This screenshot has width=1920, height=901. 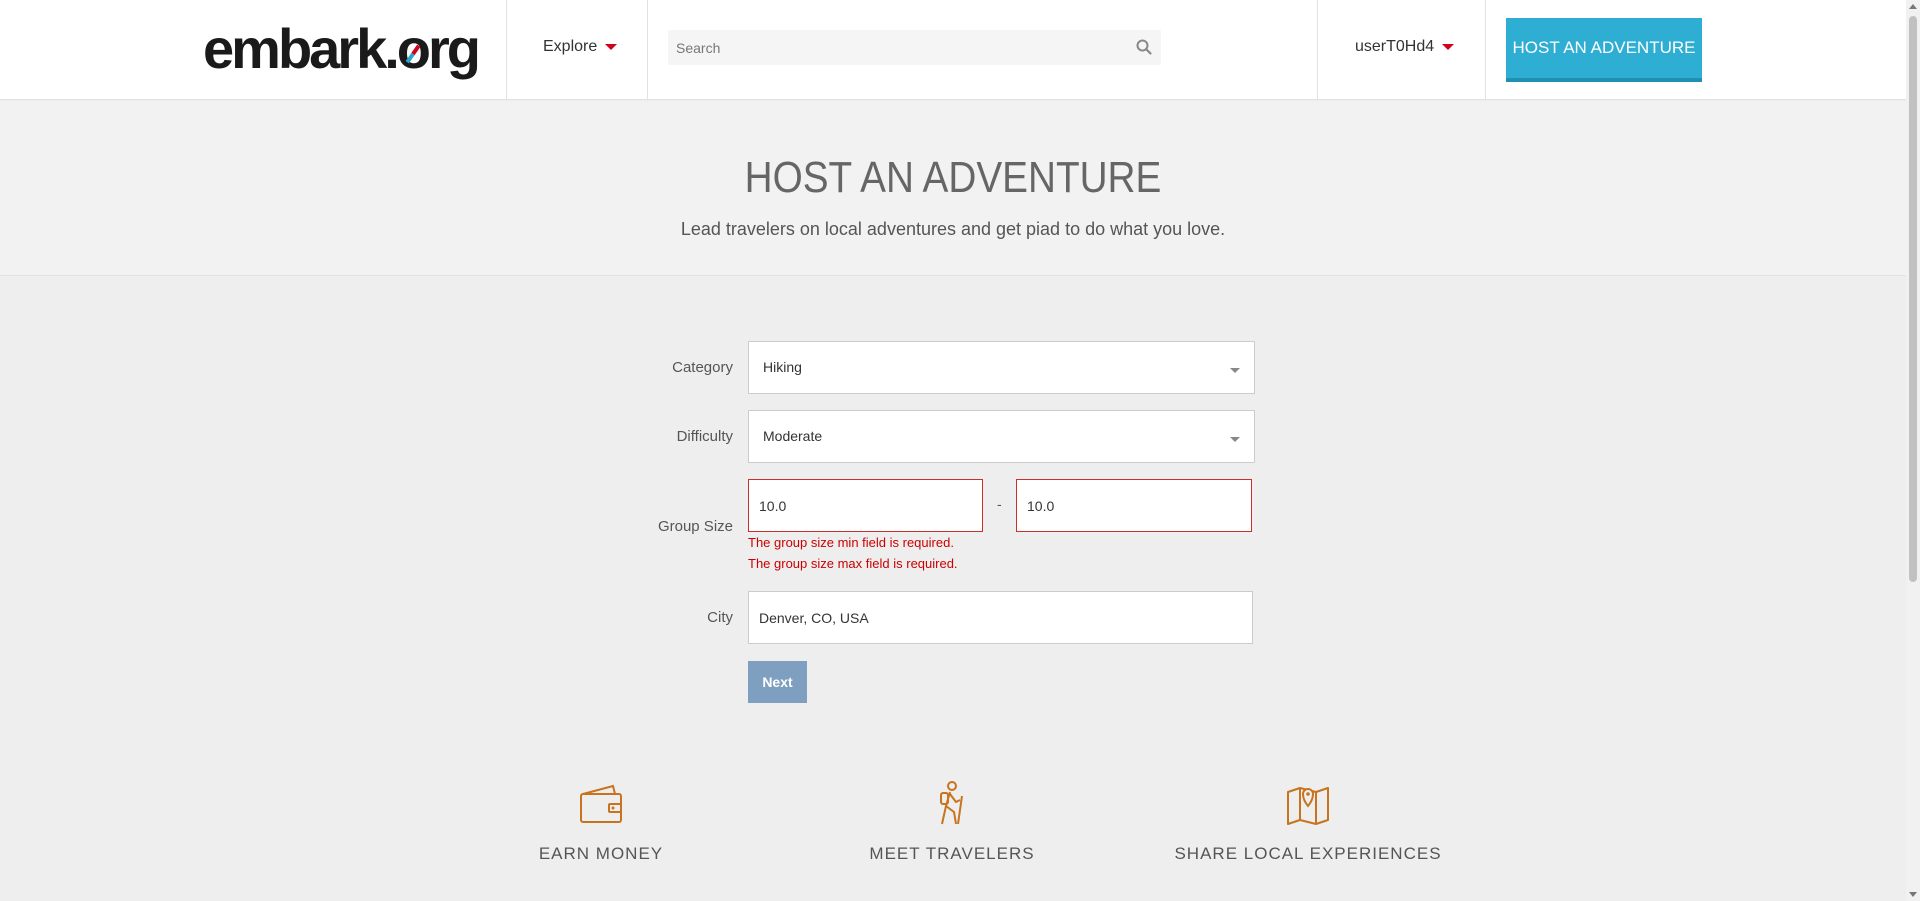 I want to click on search-icon, so click(x=1144, y=47).